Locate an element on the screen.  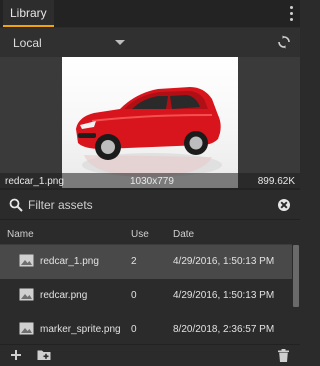
column-header-use: Use is located at coordinates (140, 234).